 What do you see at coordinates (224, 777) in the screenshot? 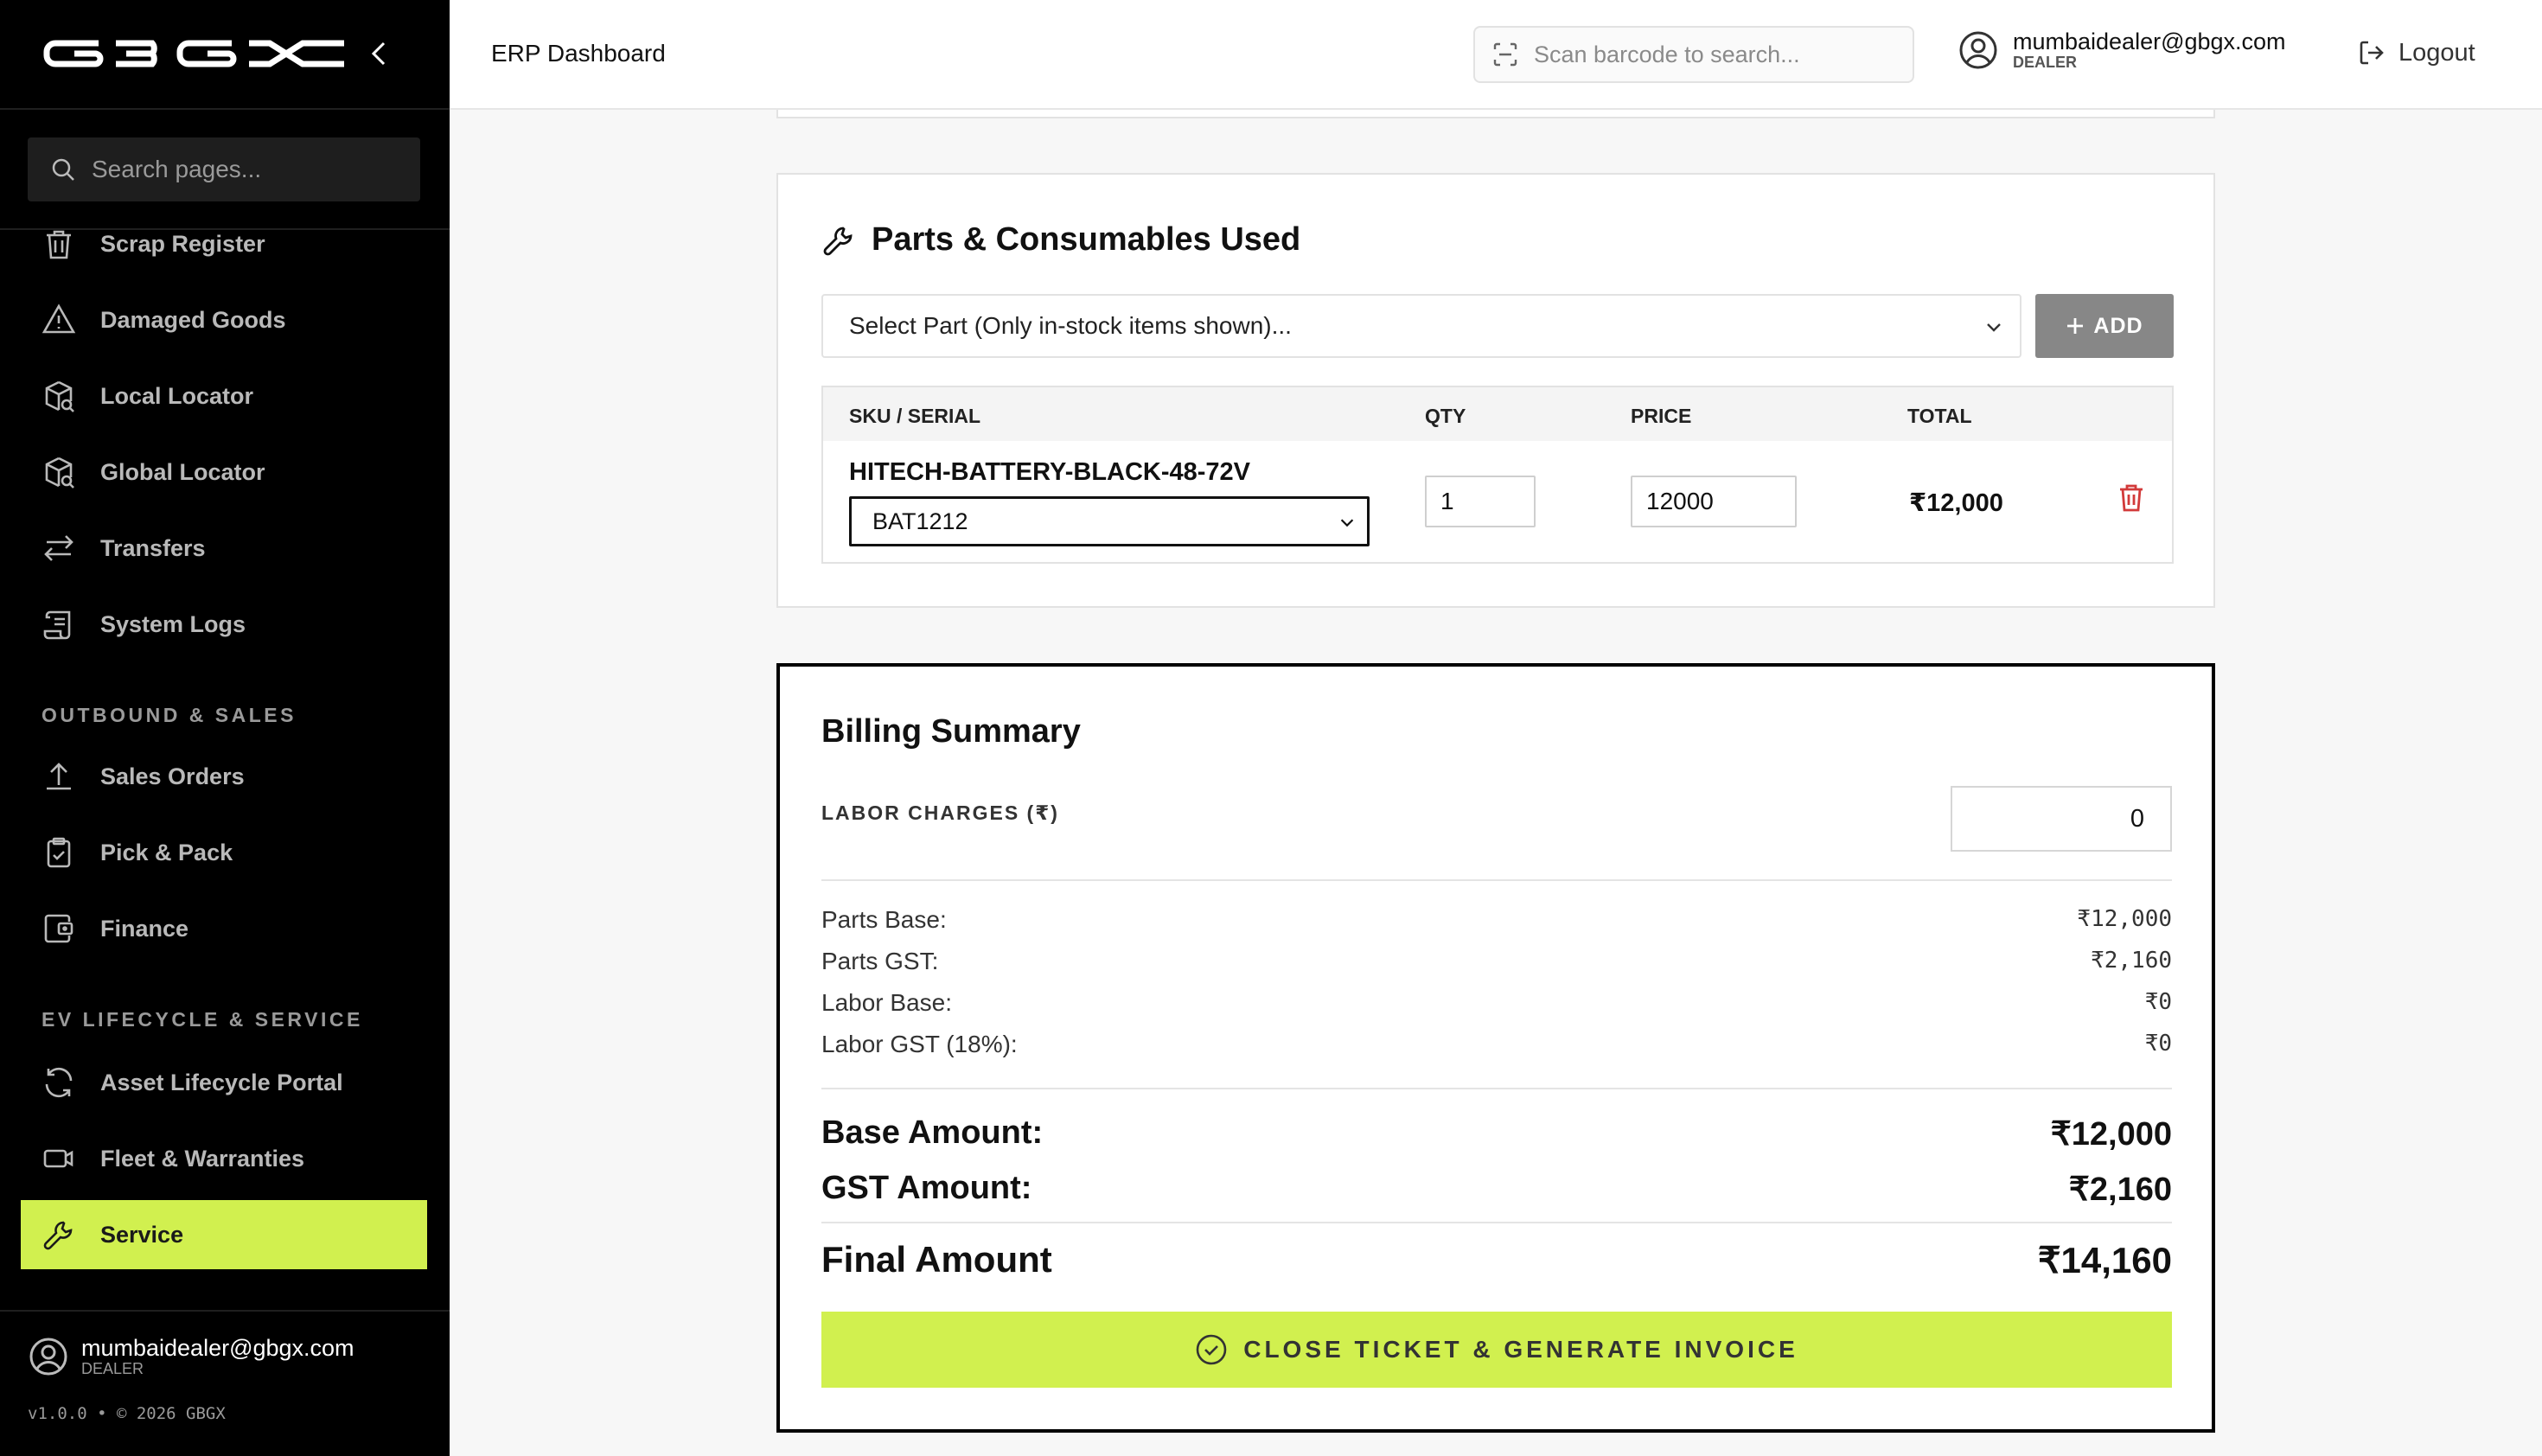
I see `sidebar-item-sales-orders: Sales Orders` at bounding box center [224, 777].